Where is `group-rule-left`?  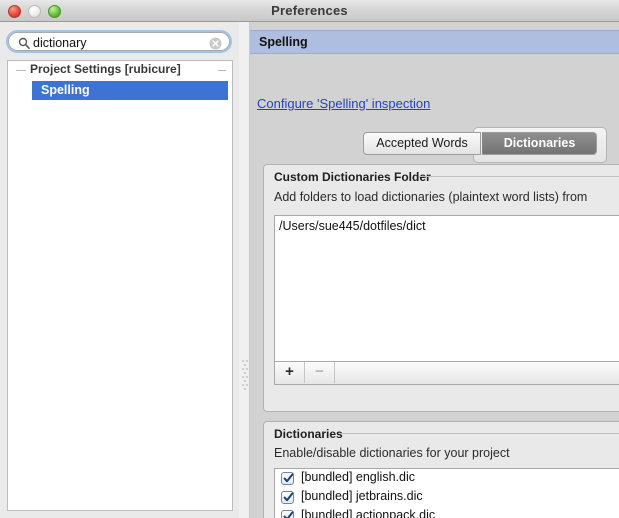 group-rule-left is located at coordinates (21, 70).